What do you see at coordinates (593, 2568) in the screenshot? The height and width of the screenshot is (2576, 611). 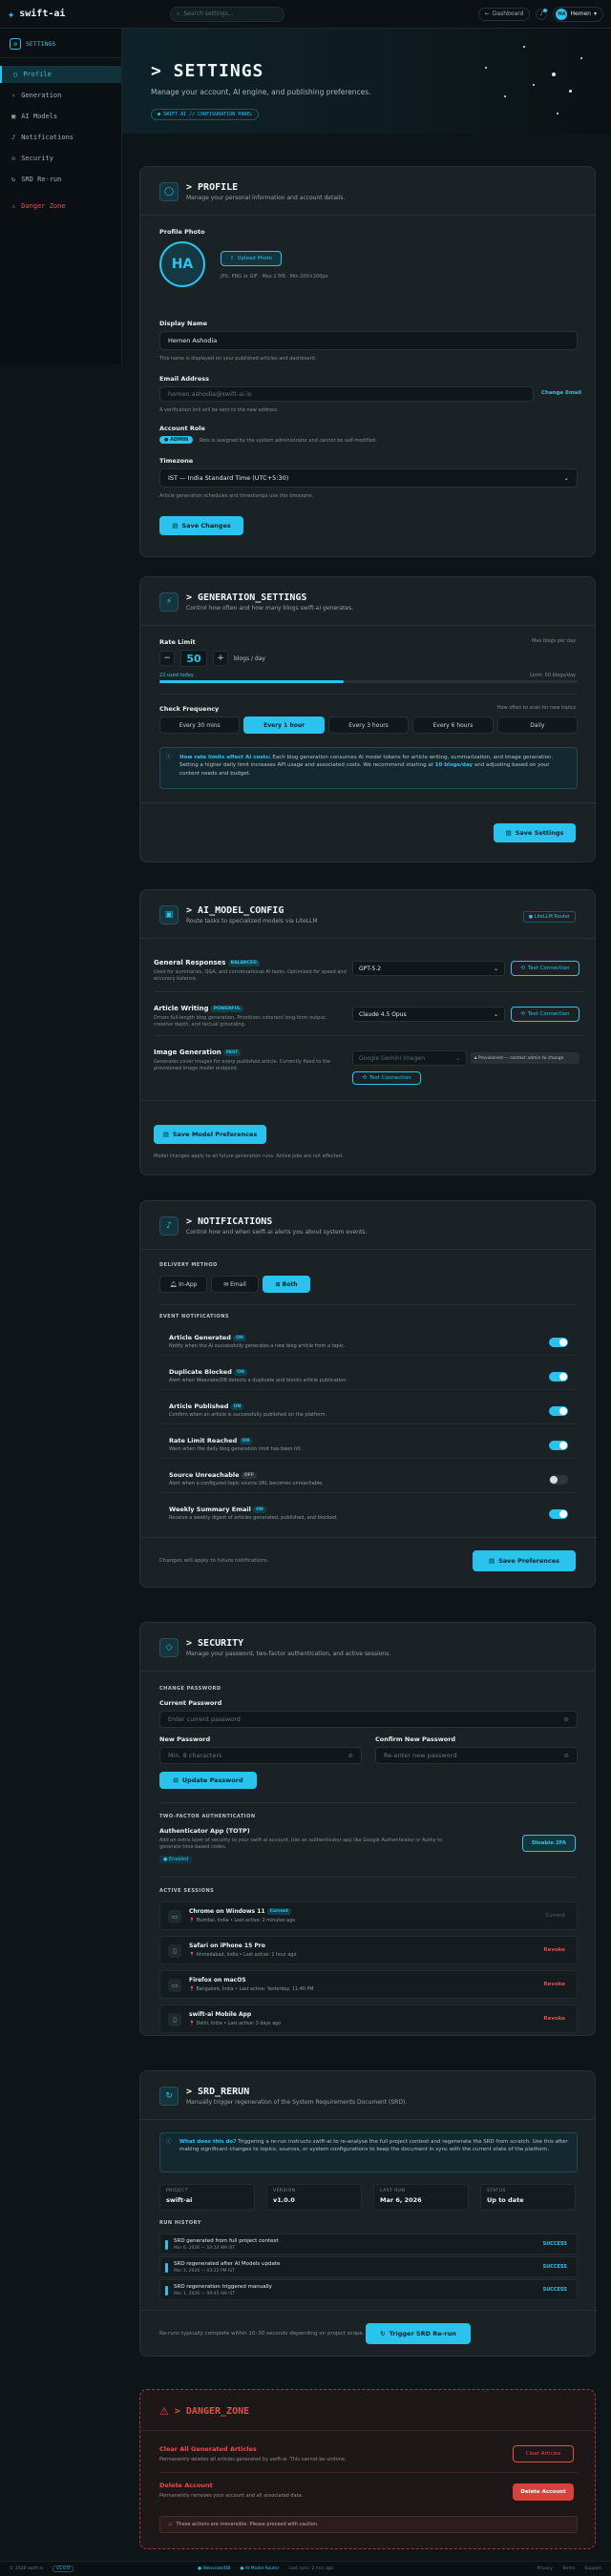 I see `support-link: Support` at bounding box center [593, 2568].